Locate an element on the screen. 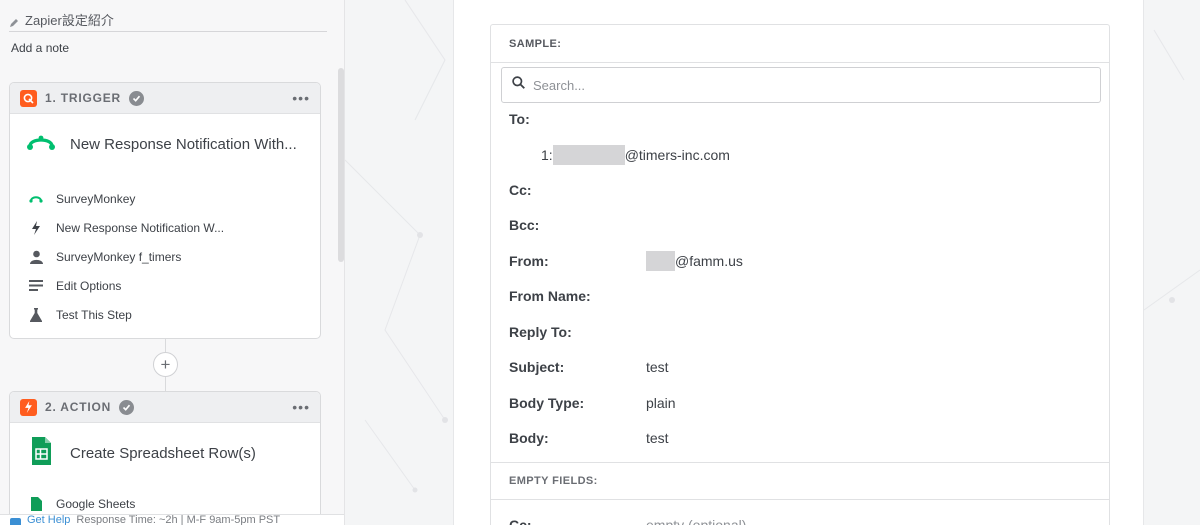  zap-title-field: Zapier設定紹介 is located at coordinates (168, 20).